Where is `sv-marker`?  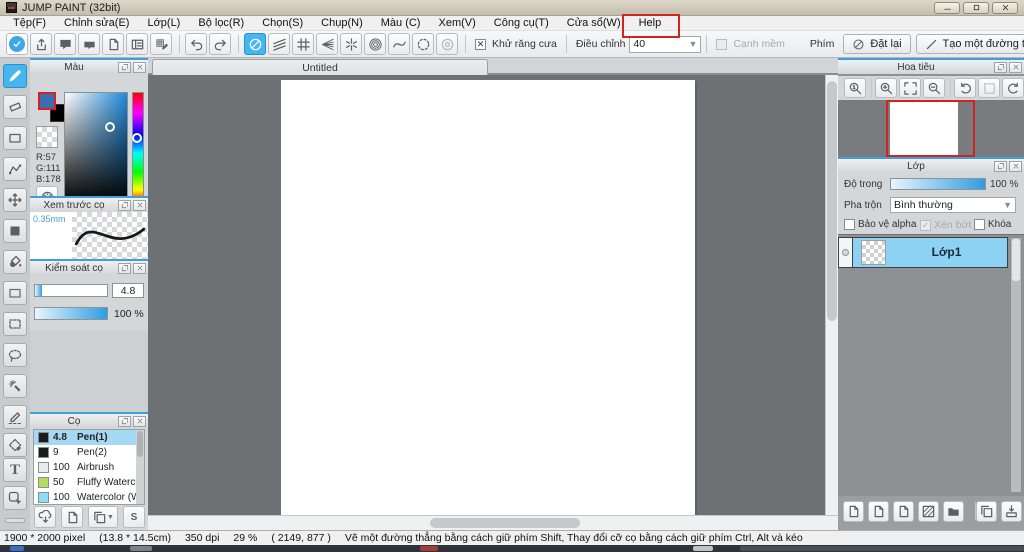
sv-marker is located at coordinates (110, 127).